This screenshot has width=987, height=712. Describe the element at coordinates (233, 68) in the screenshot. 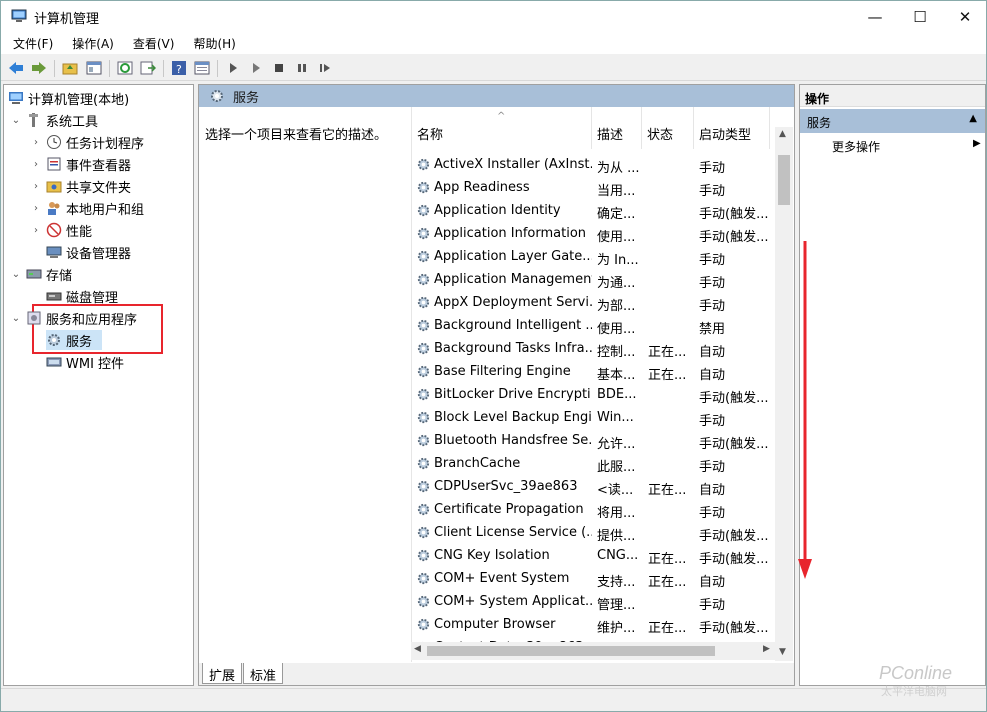

I see `start-service-icon` at that location.